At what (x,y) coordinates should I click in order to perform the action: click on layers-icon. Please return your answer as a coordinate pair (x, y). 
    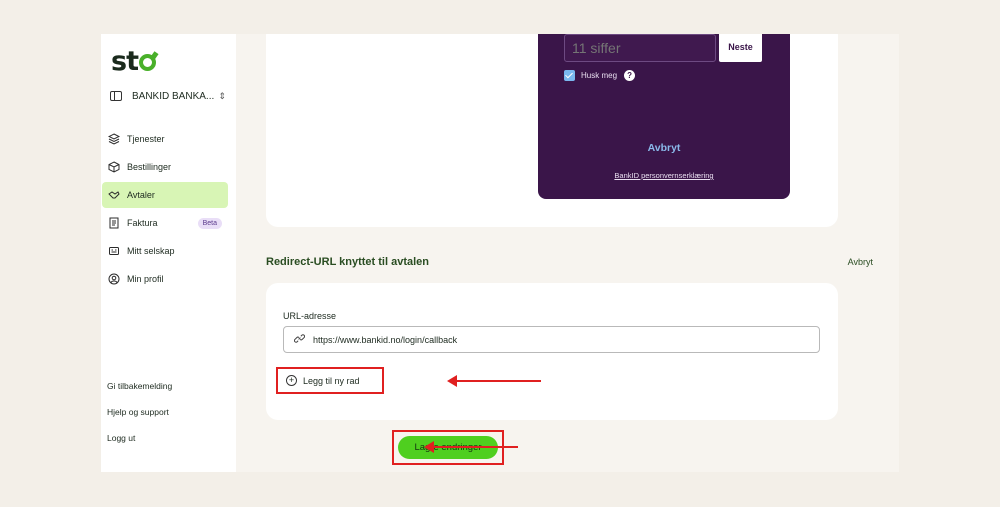
    Looking at the image, I should click on (114, 139).